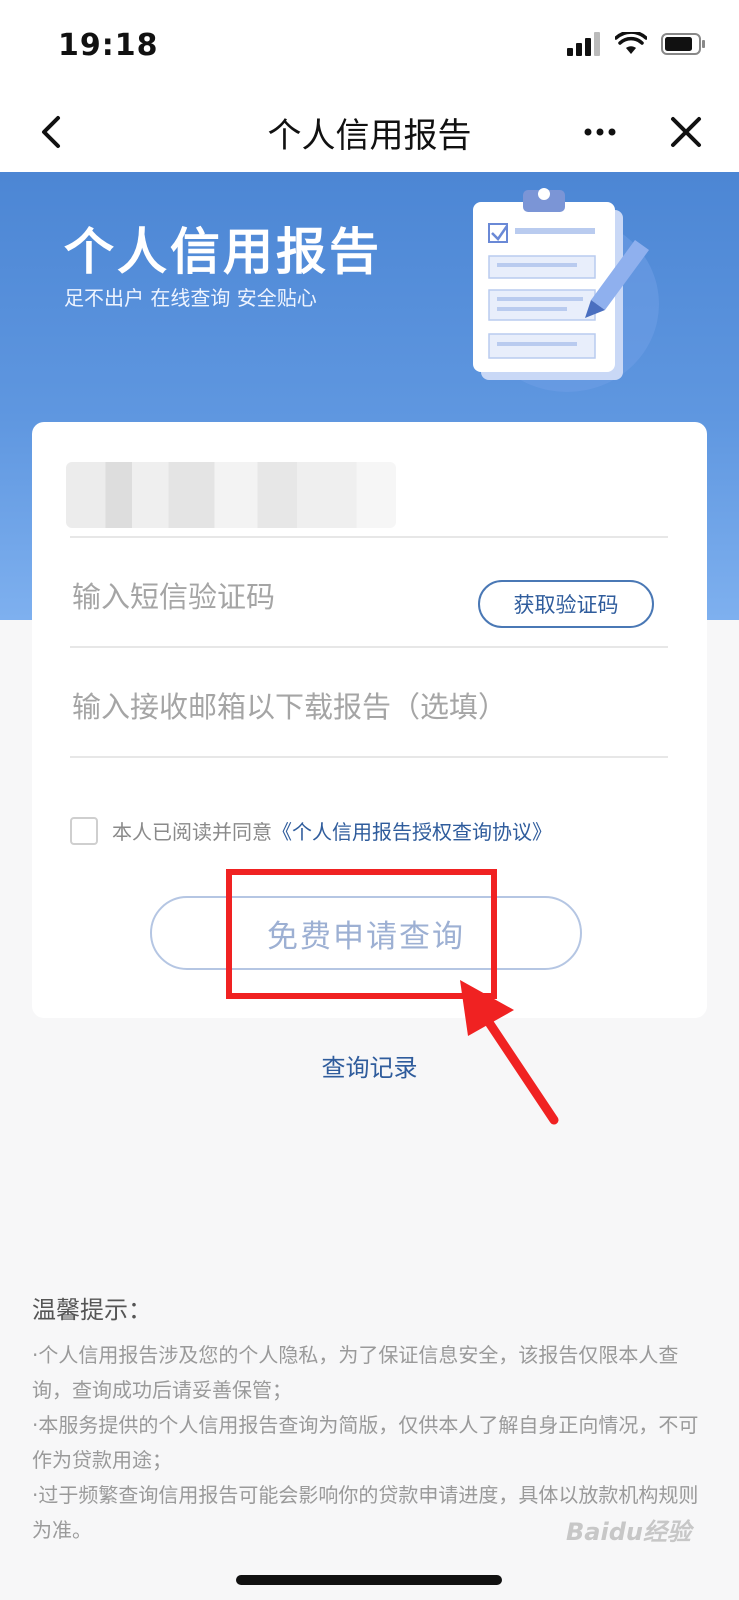 The width and height of the screenshot is (739, 1600). I want to click on query-history-link: 查询记录, so click(369, 1065).